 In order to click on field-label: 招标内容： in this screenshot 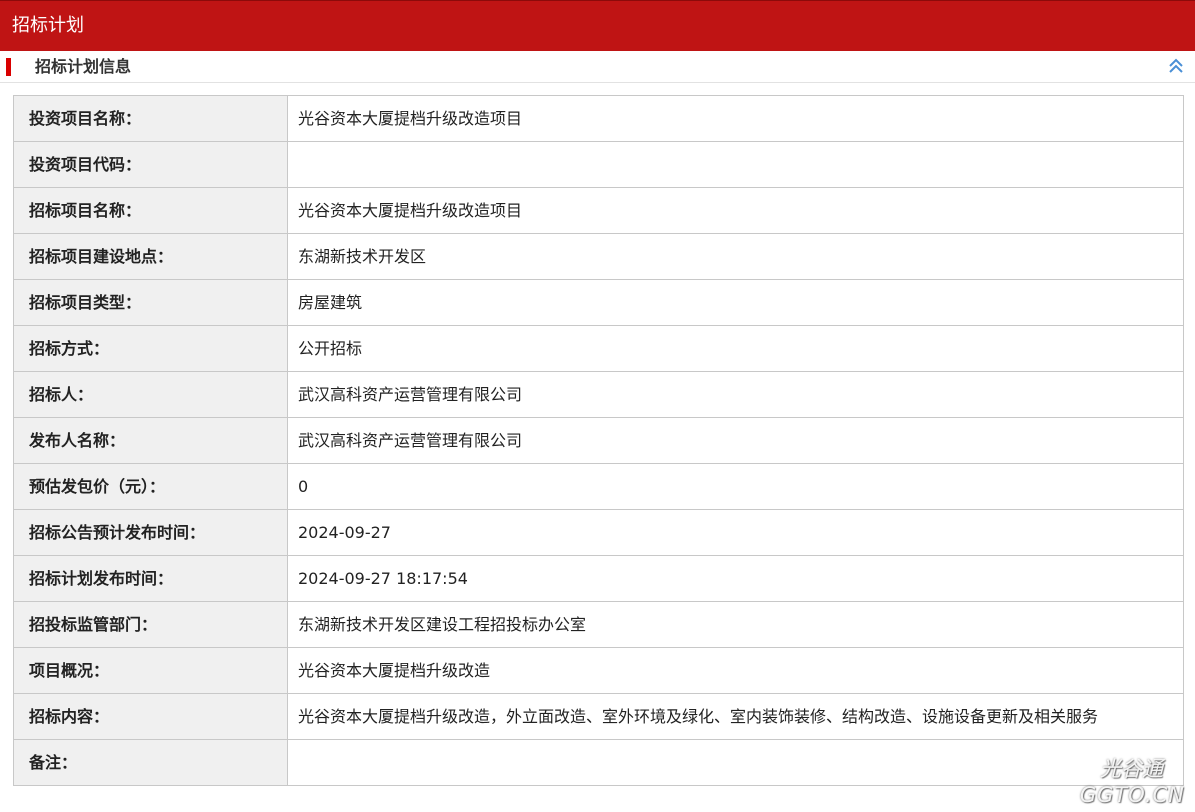, I will do `click(150, 716)`.